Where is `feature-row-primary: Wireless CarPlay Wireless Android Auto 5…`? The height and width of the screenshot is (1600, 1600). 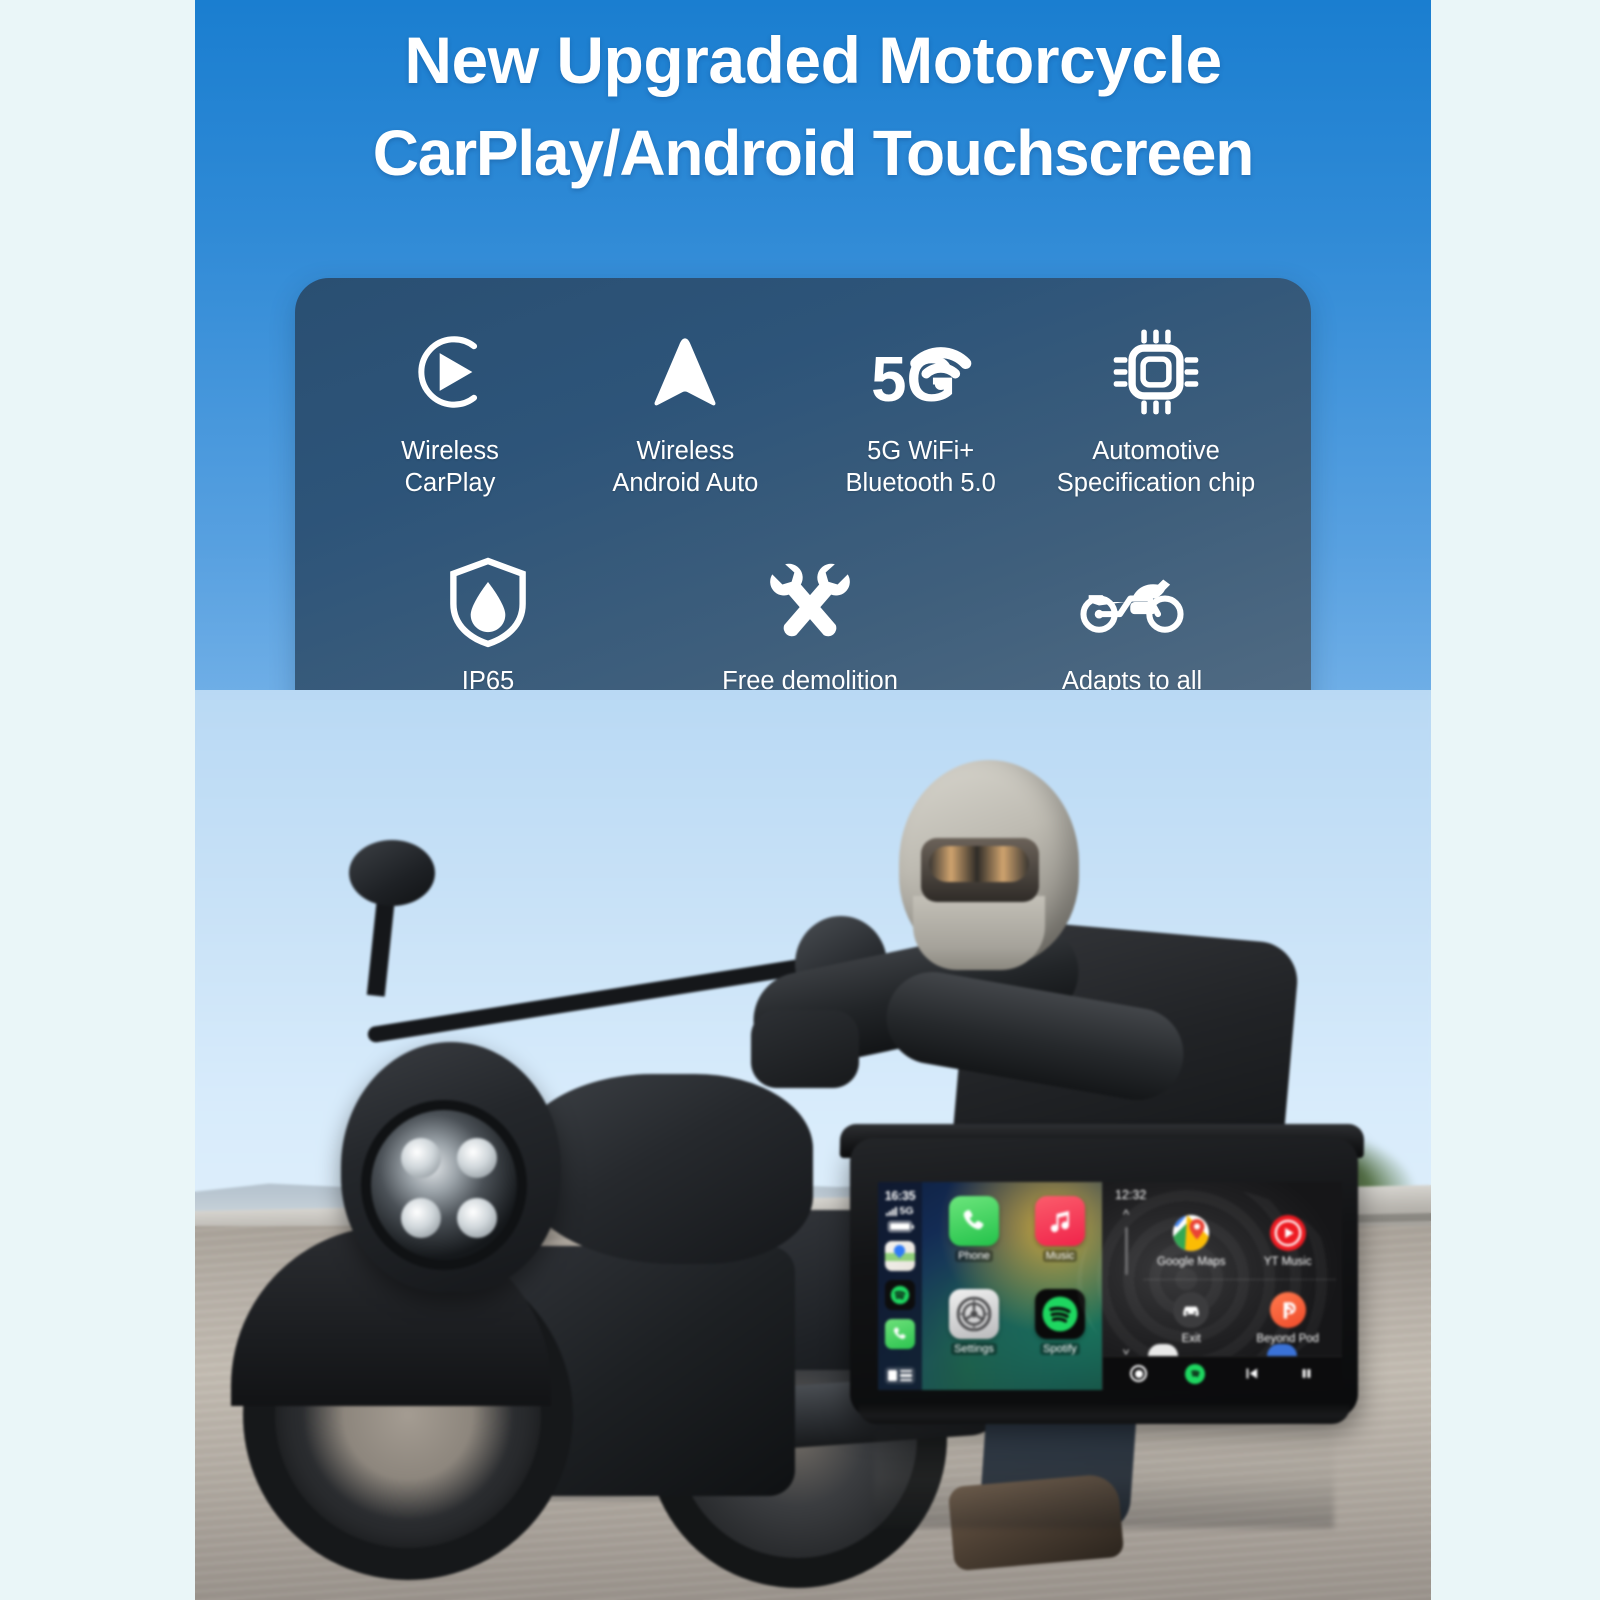 feature-row-primary: Wireless CarPlay Wireless Android Auto 5… is located at coordinates (803, 412).